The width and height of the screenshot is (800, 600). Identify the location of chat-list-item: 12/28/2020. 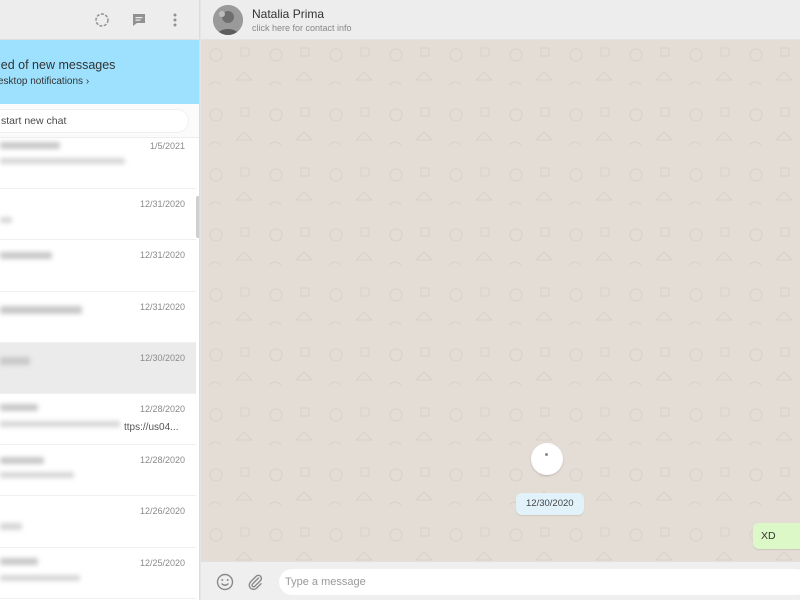
(98, 471).